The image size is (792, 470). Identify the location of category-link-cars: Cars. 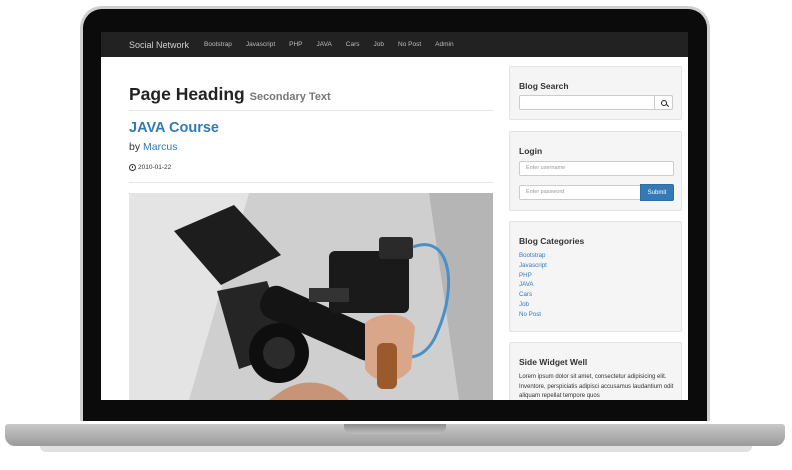
(533, 295).